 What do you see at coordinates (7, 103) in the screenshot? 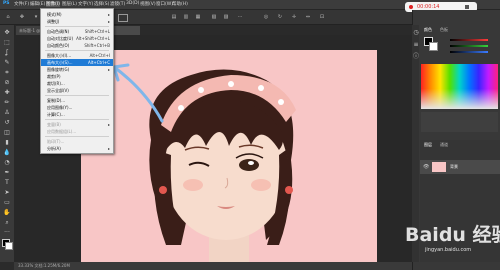
I see `brush-tool-icon: ✏` at bounding box center [7, 103].